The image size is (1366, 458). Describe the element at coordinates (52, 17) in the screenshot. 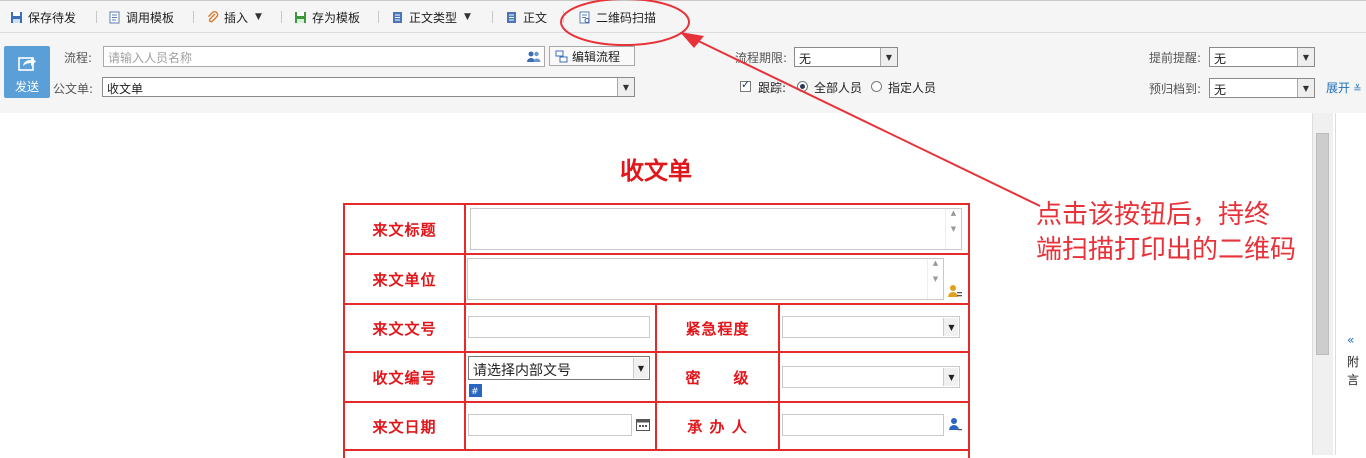

I see `save-draft-label: 保存待发` at that location.